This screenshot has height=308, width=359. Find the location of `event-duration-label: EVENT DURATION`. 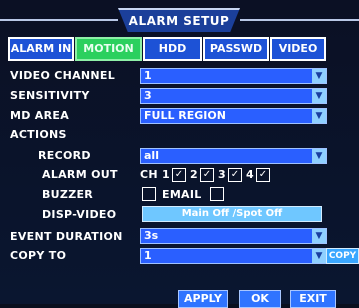

event-duration-label: EVENT DURATION is located at coordinates (66, 236).